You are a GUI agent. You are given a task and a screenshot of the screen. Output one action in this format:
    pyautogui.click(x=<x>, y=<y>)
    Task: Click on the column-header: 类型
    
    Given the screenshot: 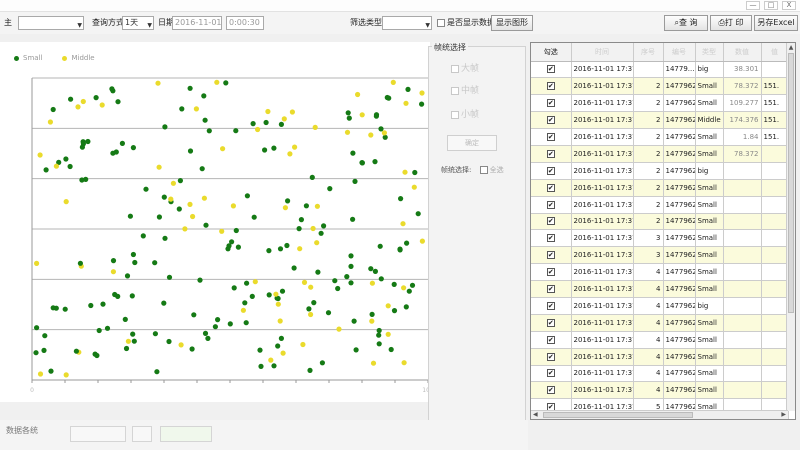 What is the action you would take?
    pyautogui.click(x=709, y=52)
    